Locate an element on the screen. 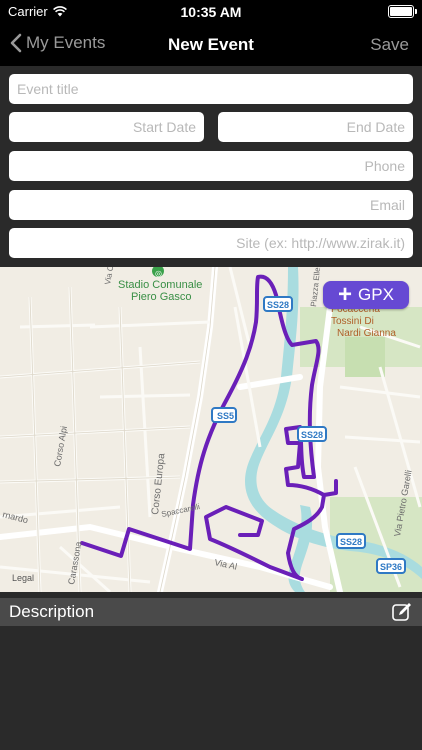  gpx-button-label: GPX is located at coordinates (376, 294).